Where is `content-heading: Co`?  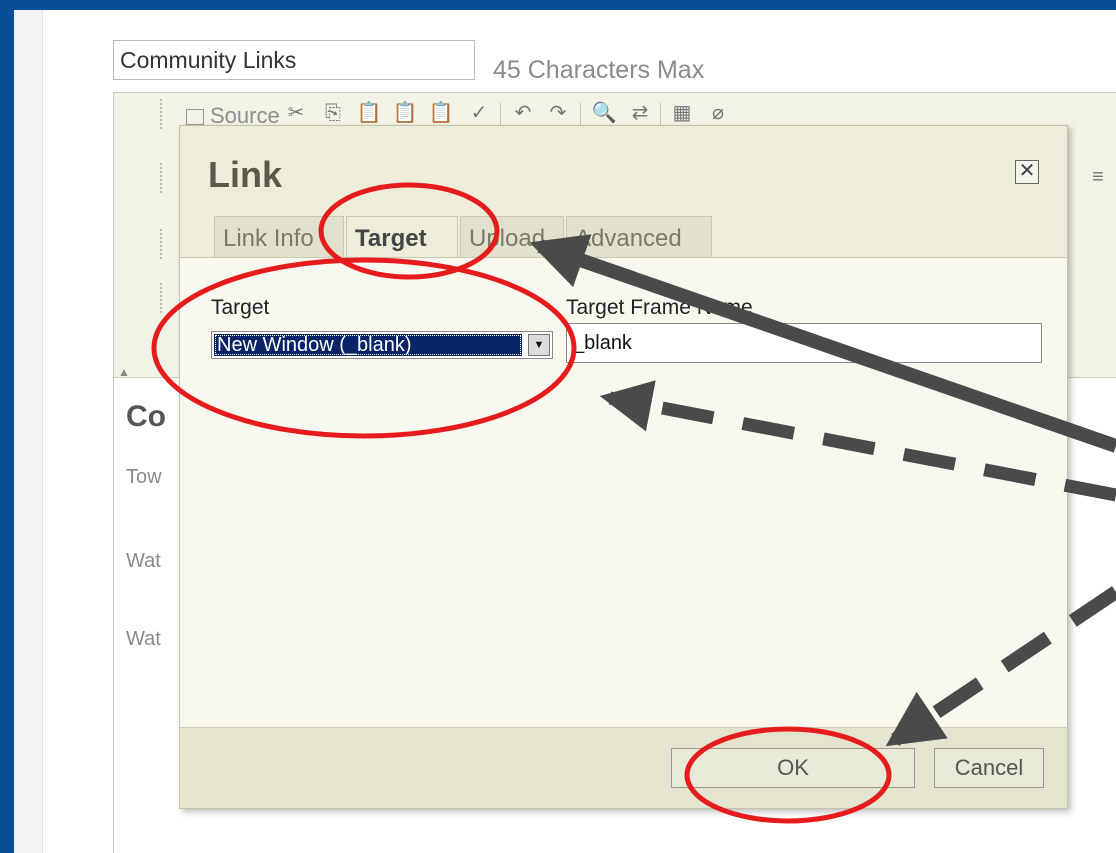 content-heading: Co is located at coordinates (146, 416).